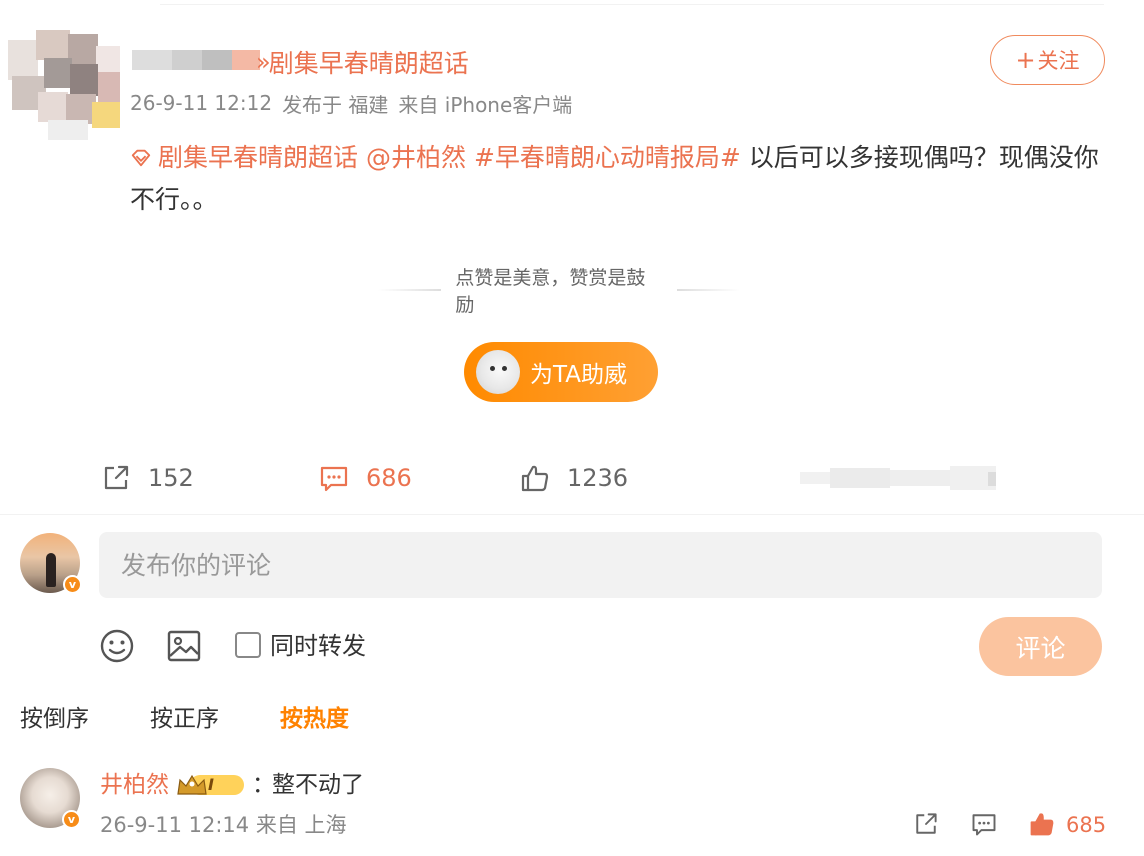 This screenshot has height=856, width=1144. I want to click on supertopic-diamond-icon, so click(141, 158).